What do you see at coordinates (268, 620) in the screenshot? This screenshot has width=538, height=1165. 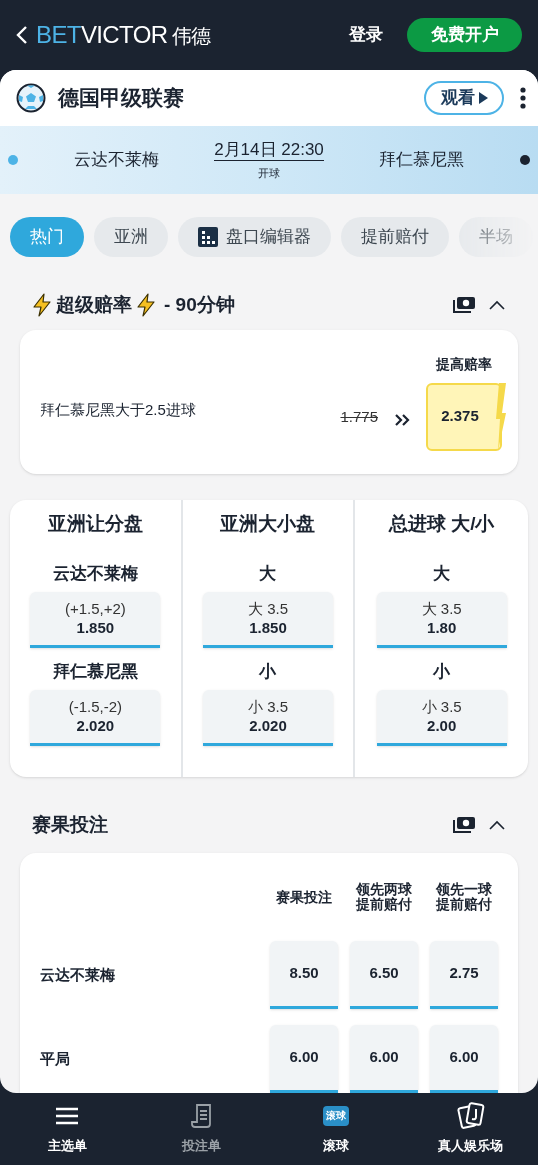 I see `odds-button: 大 3.5 1.850` at bounding box center [268, 620].